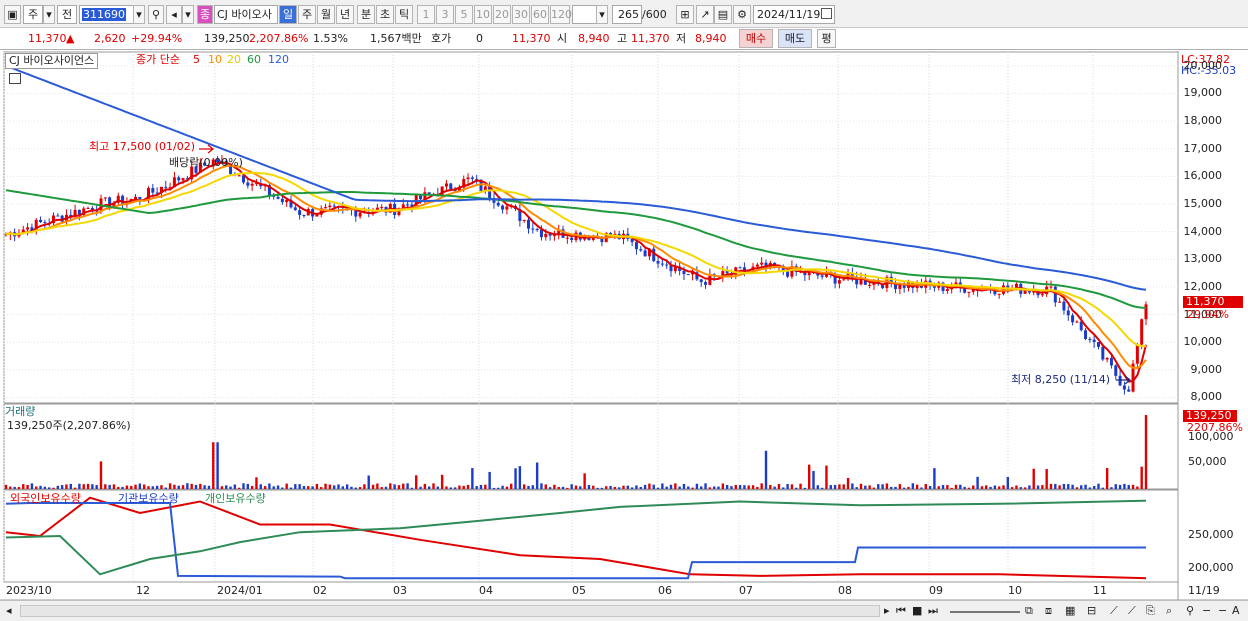  Describe the element at coordinates (1190, 611) in the screenshot. I see `search-chart-icon: ⚲` at that location.